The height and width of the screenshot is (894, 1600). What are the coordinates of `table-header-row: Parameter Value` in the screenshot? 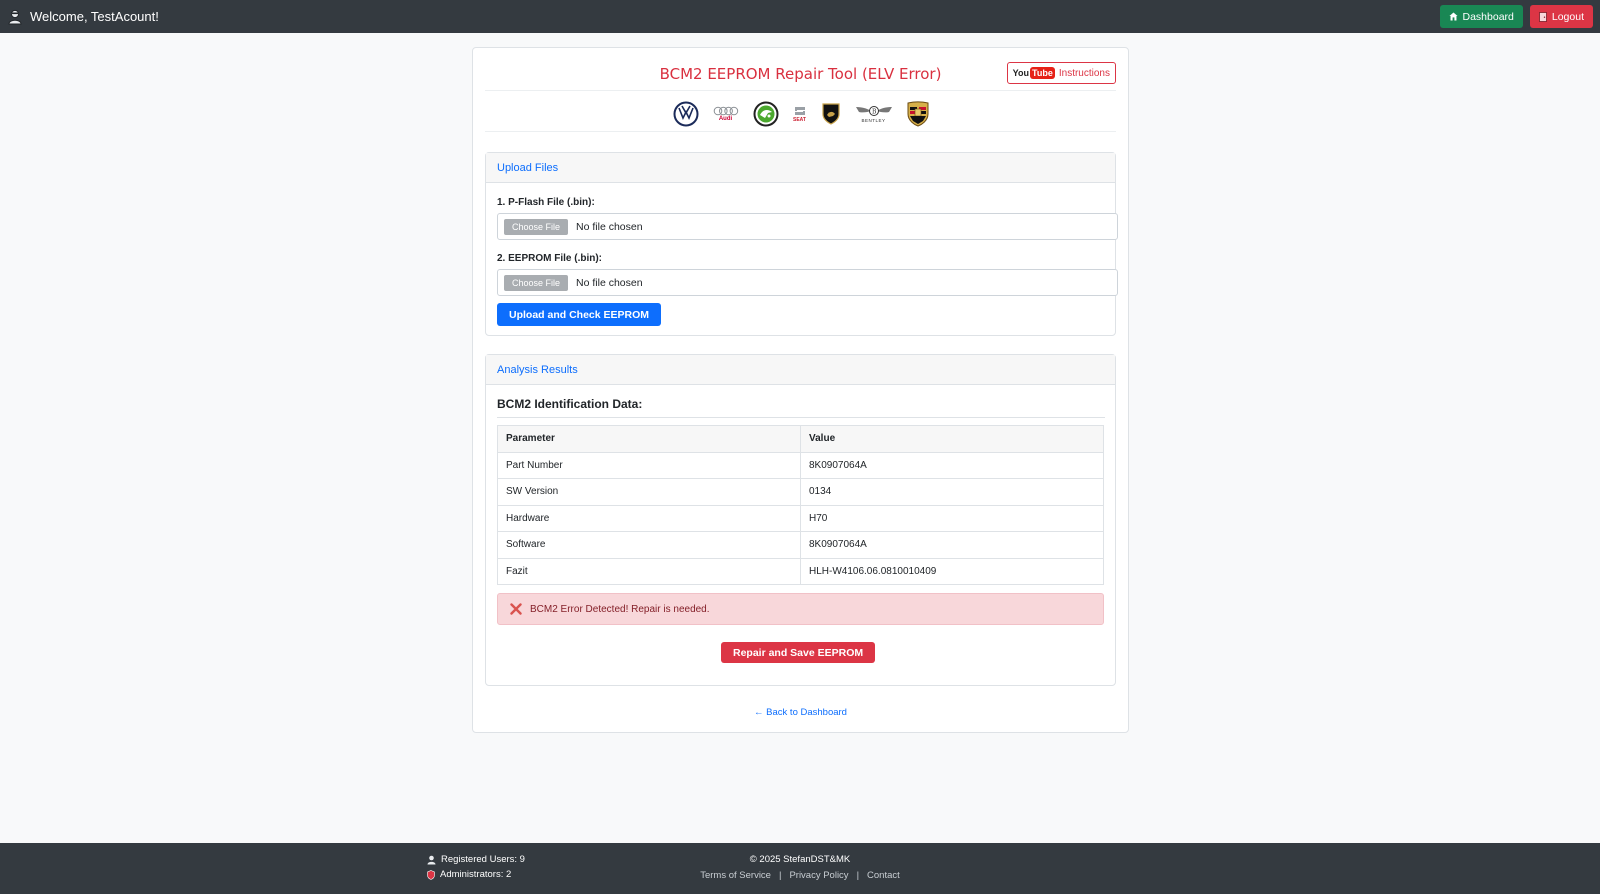 It's located at (800, 439).